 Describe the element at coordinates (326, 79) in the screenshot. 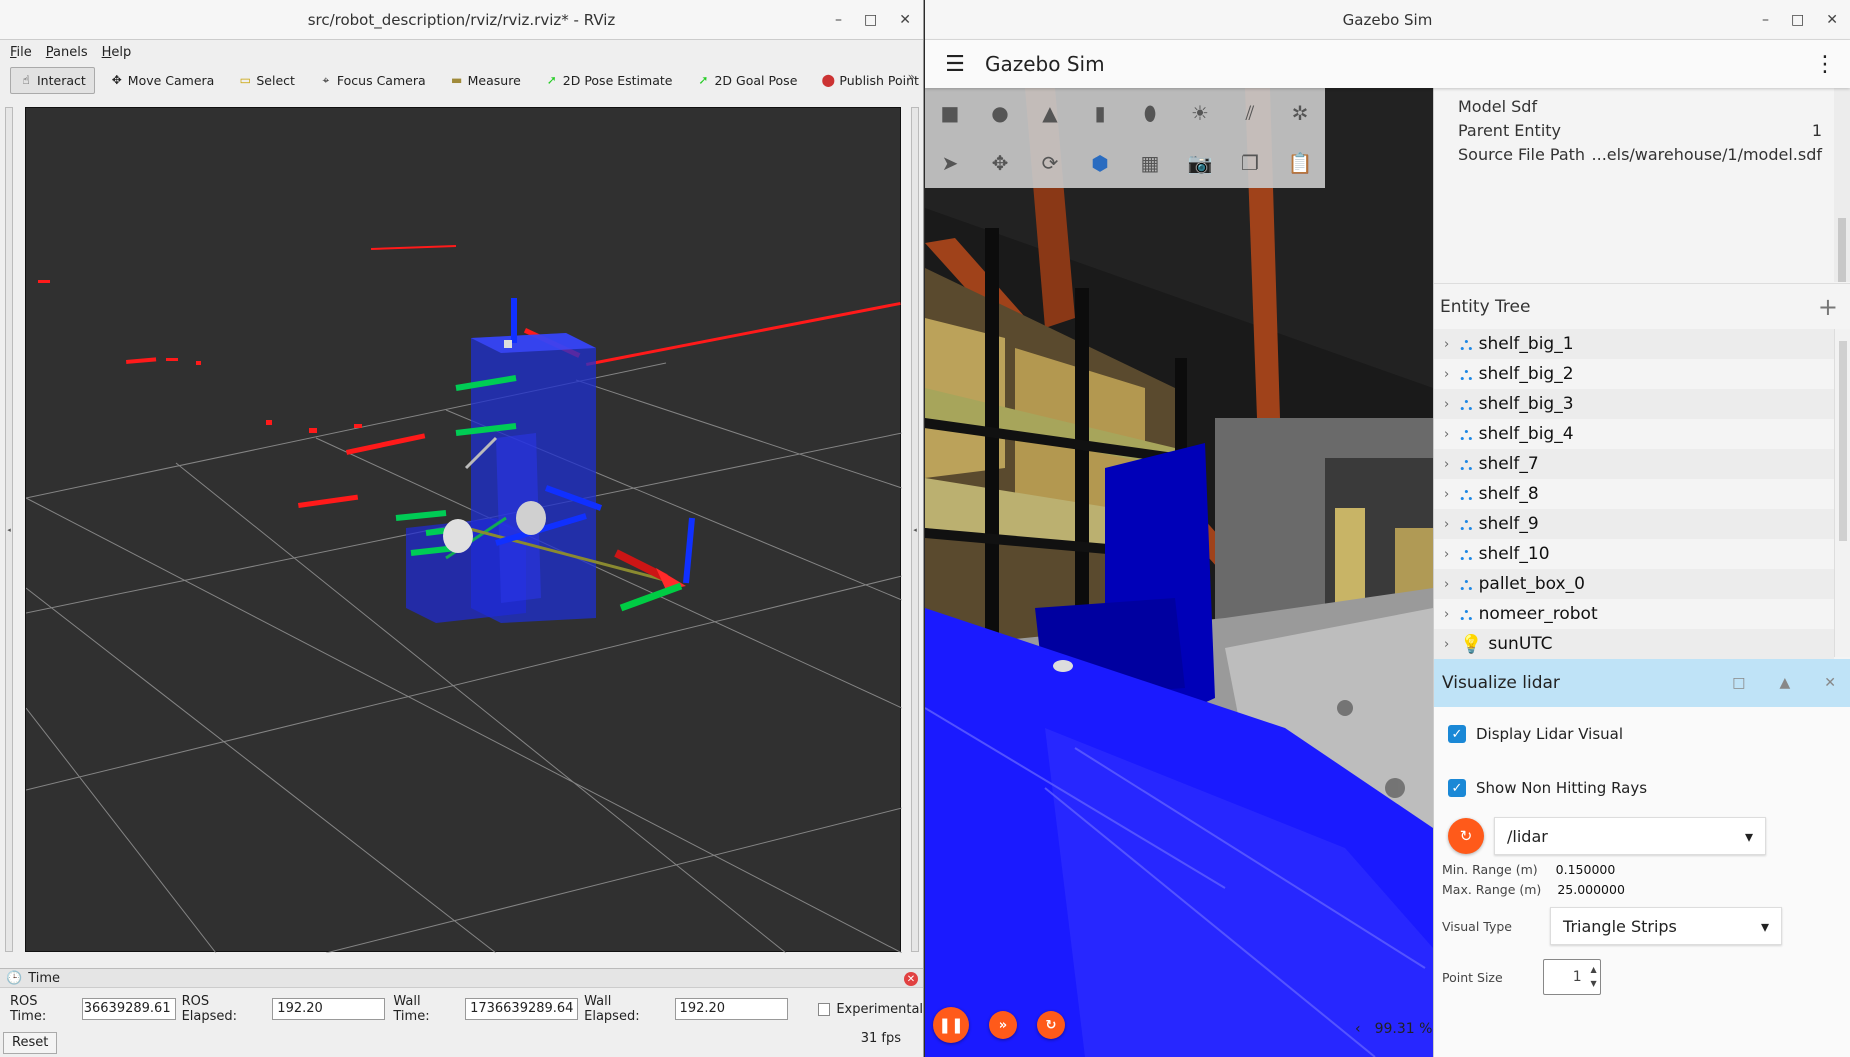

I see `focus-camera-icon: ⌖` at that location.